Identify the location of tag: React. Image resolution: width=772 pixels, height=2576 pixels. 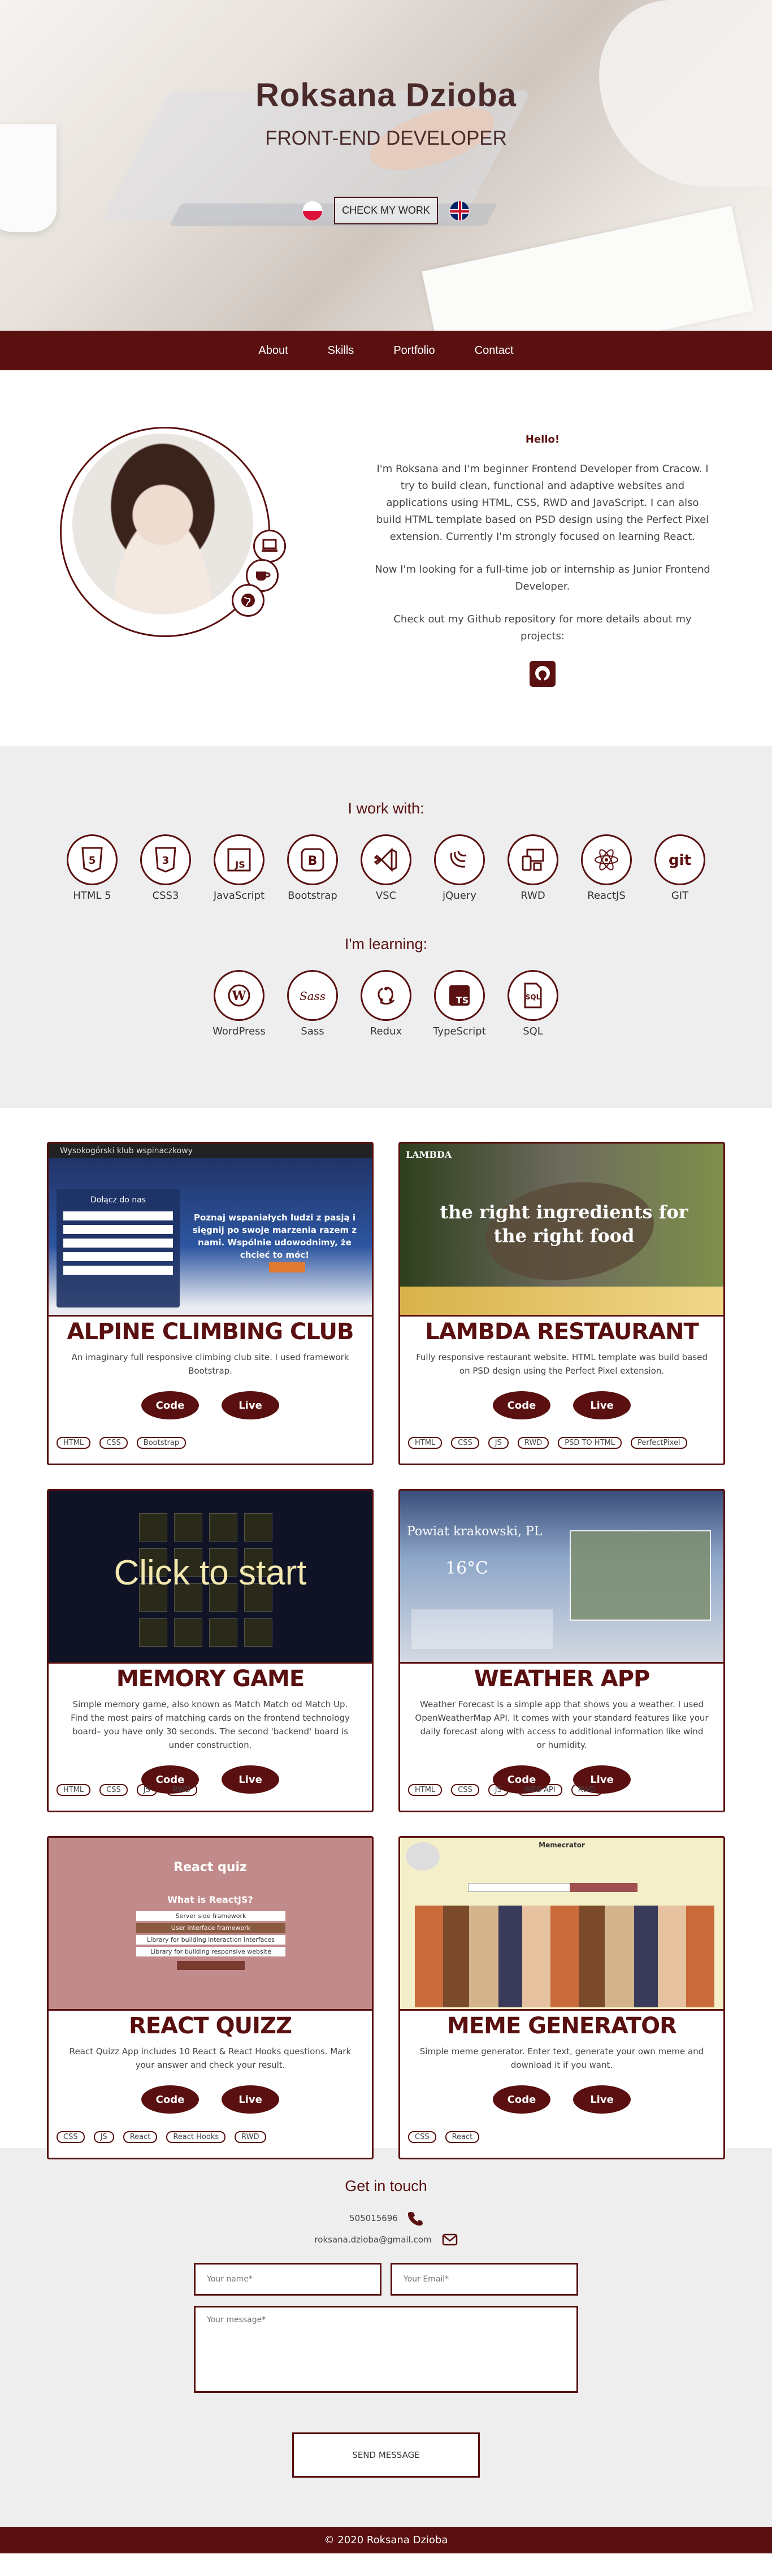
(462, 2137).